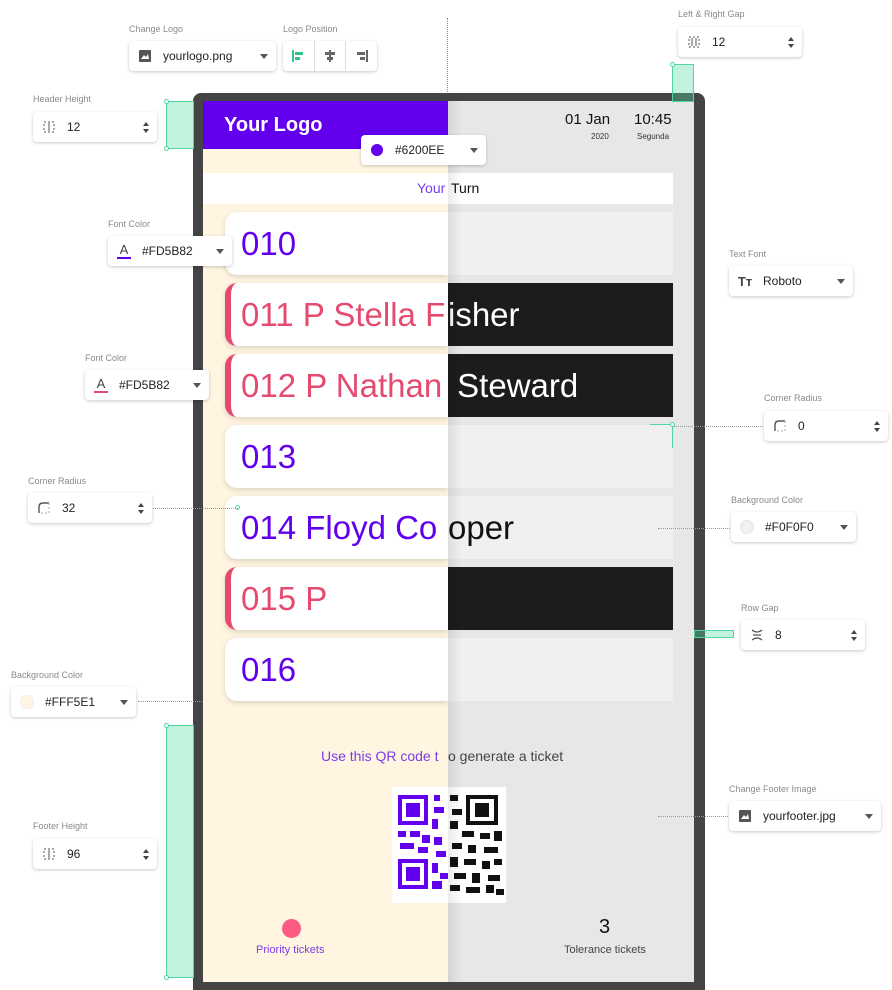  What do you see at coordinates (694, 42) in the screenshot?
I see `gap-icon` at bounding box center [694, 42].